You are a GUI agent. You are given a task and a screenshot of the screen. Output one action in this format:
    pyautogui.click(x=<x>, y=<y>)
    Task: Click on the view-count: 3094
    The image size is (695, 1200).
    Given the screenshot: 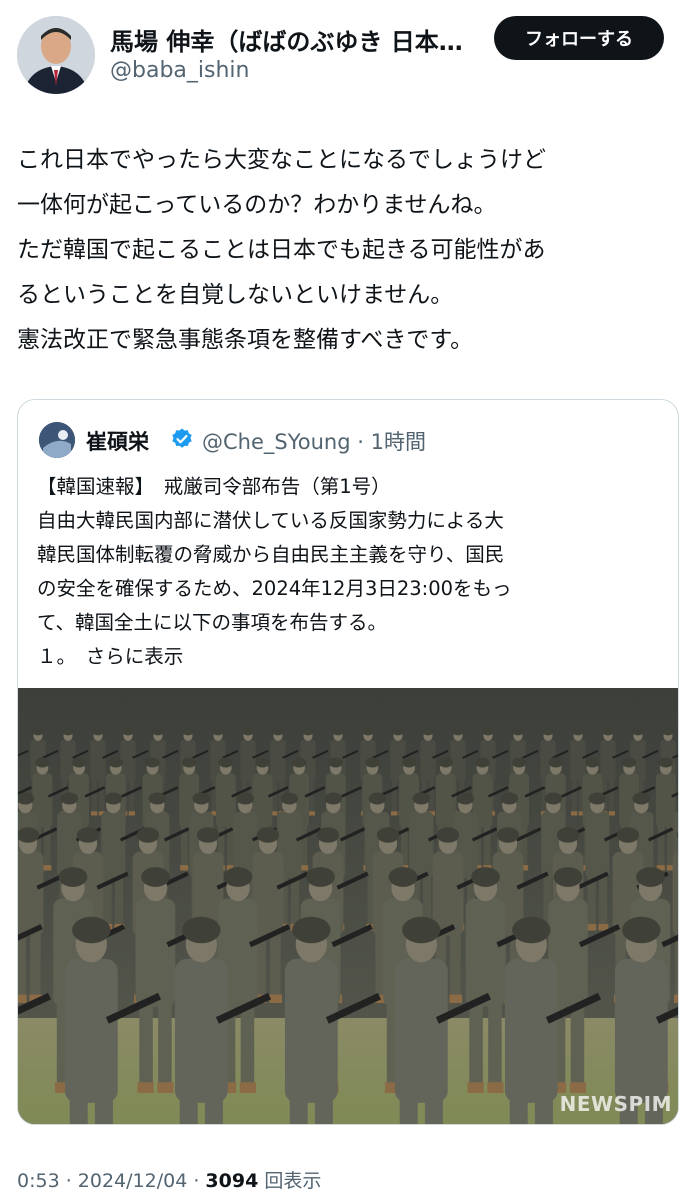 What is the action you would take?
    pyautogui.click(x=232, y=1181)
    